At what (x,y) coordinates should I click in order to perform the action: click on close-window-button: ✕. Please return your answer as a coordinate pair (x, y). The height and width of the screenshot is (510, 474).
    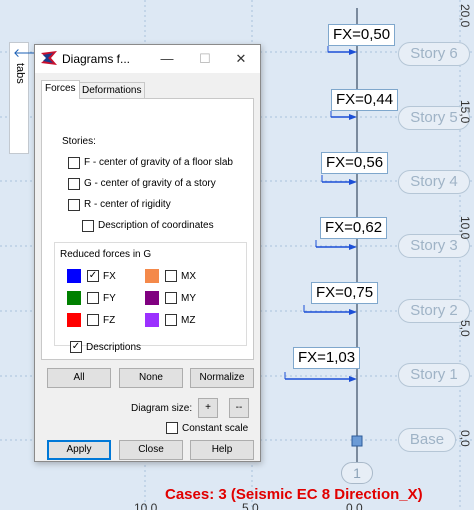
    Looking at the image, I should click on (241, 59).